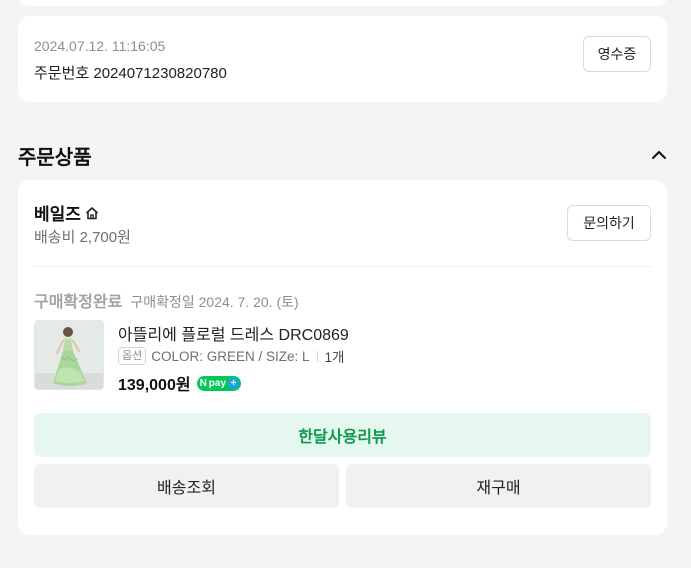 The height and width of the screenshot is (568, 691). What do you see at coordinates (342, 3) in the screenshot?
I see `previous-card-edge` at bounding box center [342, 3].